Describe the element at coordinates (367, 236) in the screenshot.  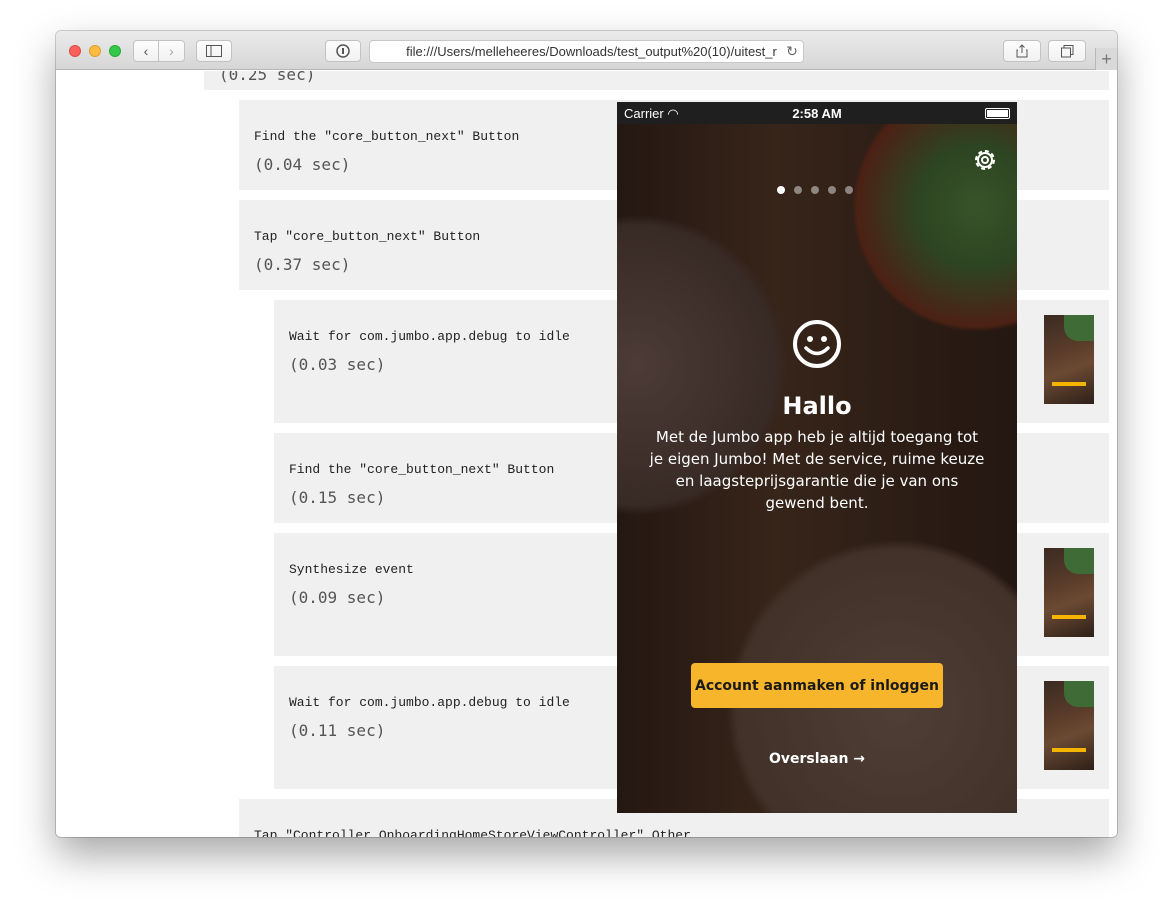
I see `step-name: Tap "core_button_next" Button` at that location.